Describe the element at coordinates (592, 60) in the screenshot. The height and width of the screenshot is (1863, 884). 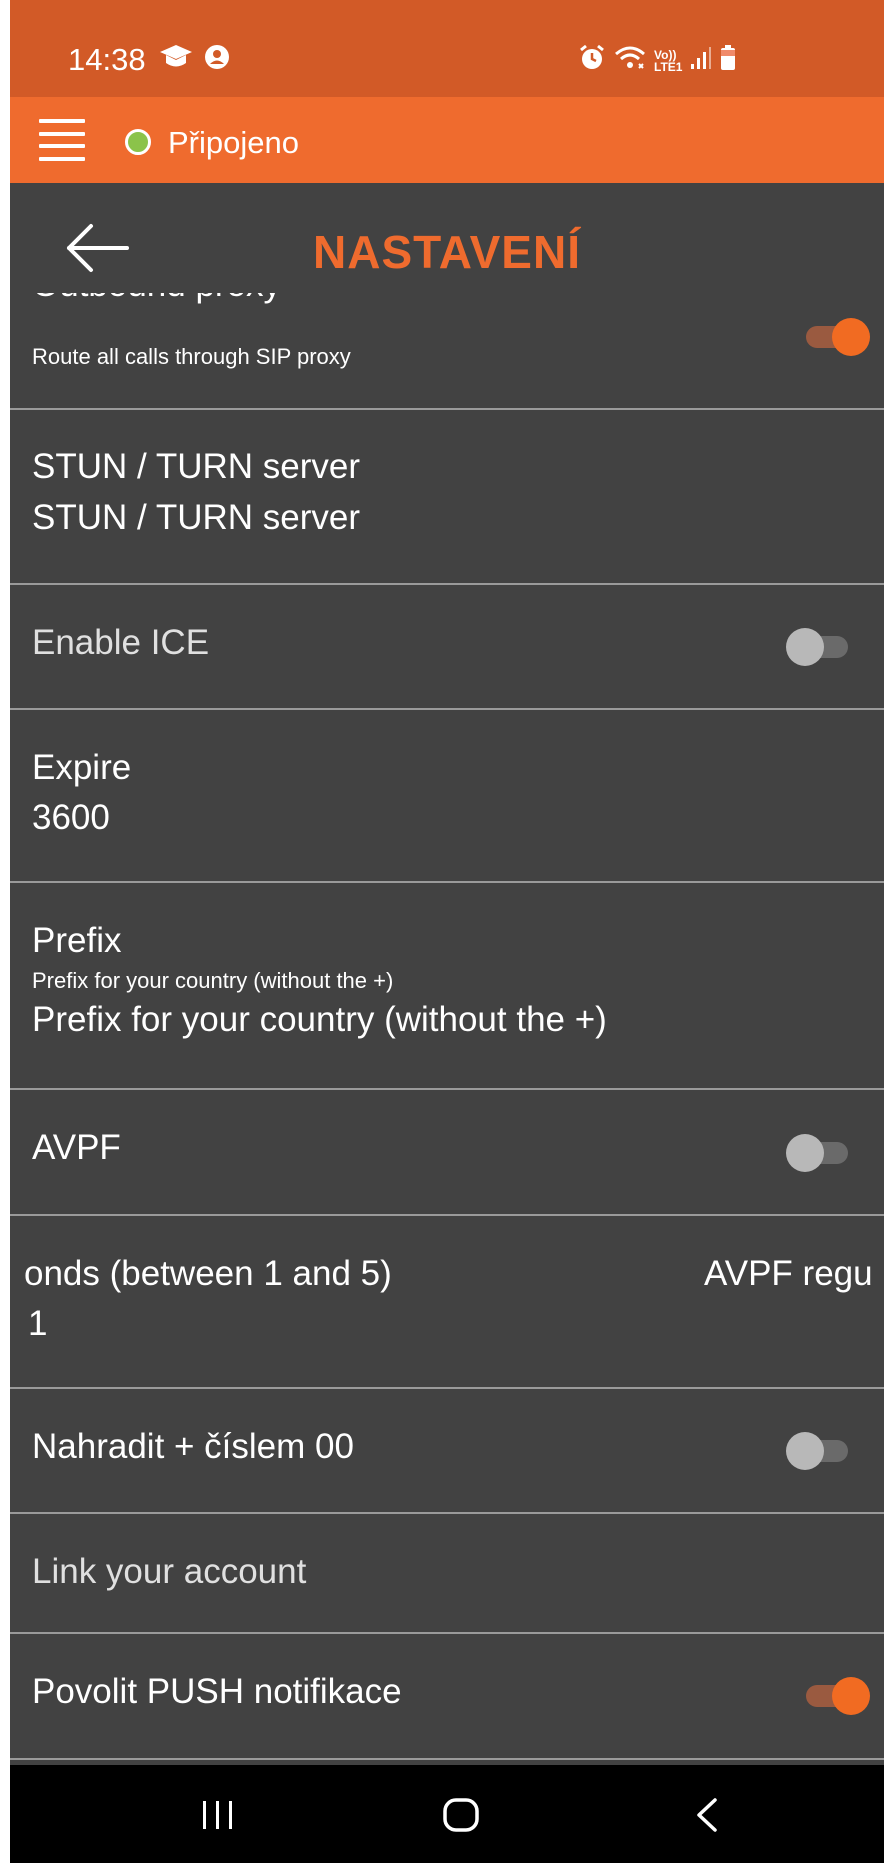
I see `alarm-icon` at that location.